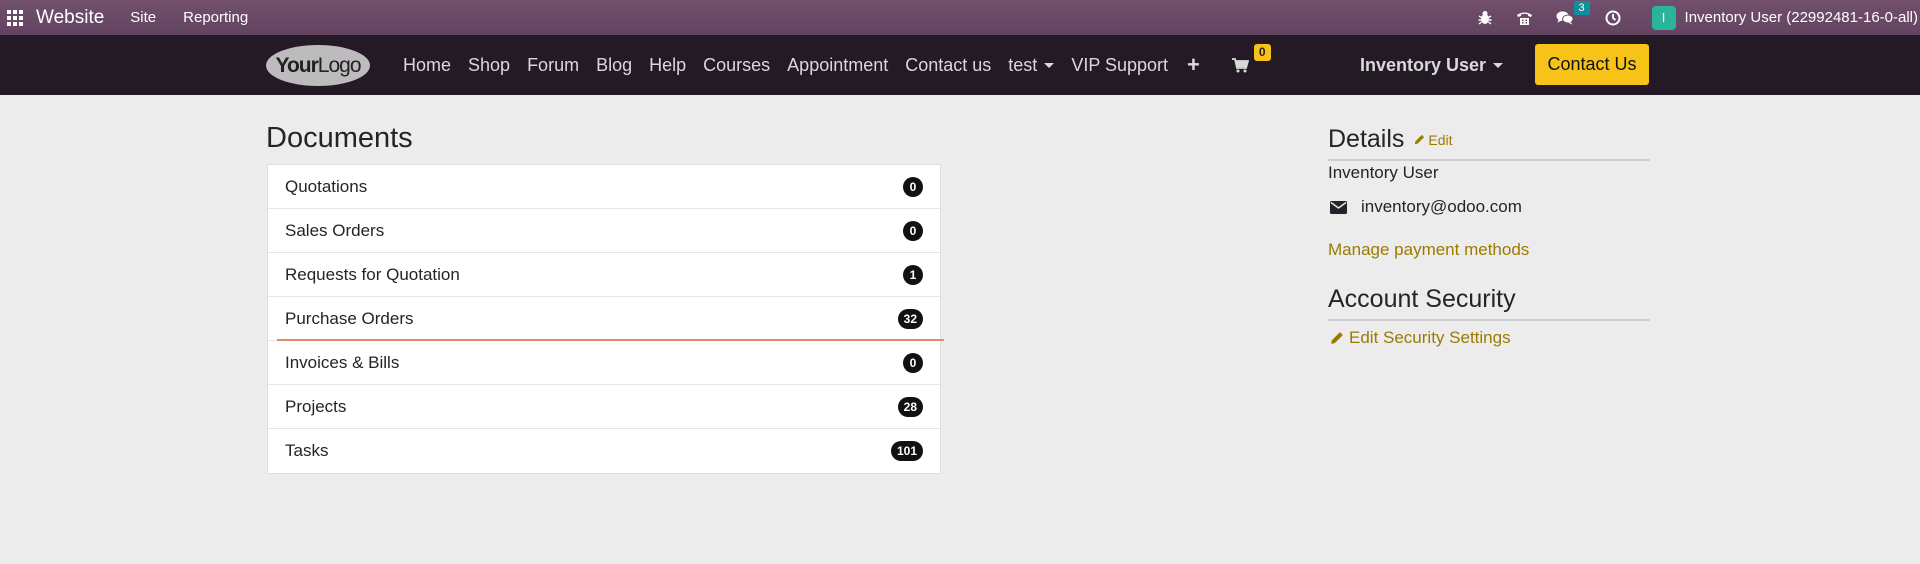 This screenshot has height=564, width=1920. What do you see at coordinates (427, 65) in the screenshot?
I see `nav-link-home: Home` at bounding box center [427, 65].